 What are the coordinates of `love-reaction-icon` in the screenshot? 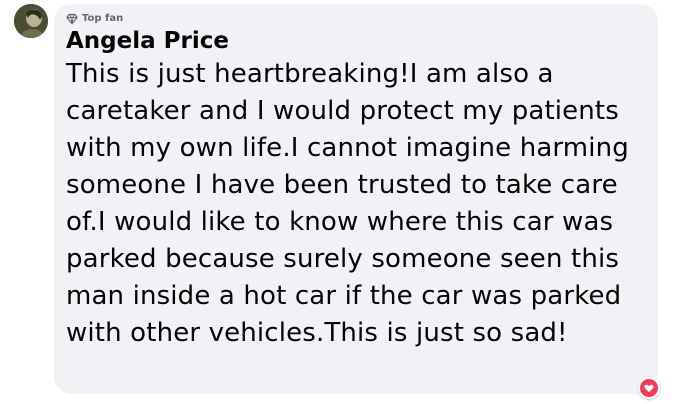 It's located at (649, 388).